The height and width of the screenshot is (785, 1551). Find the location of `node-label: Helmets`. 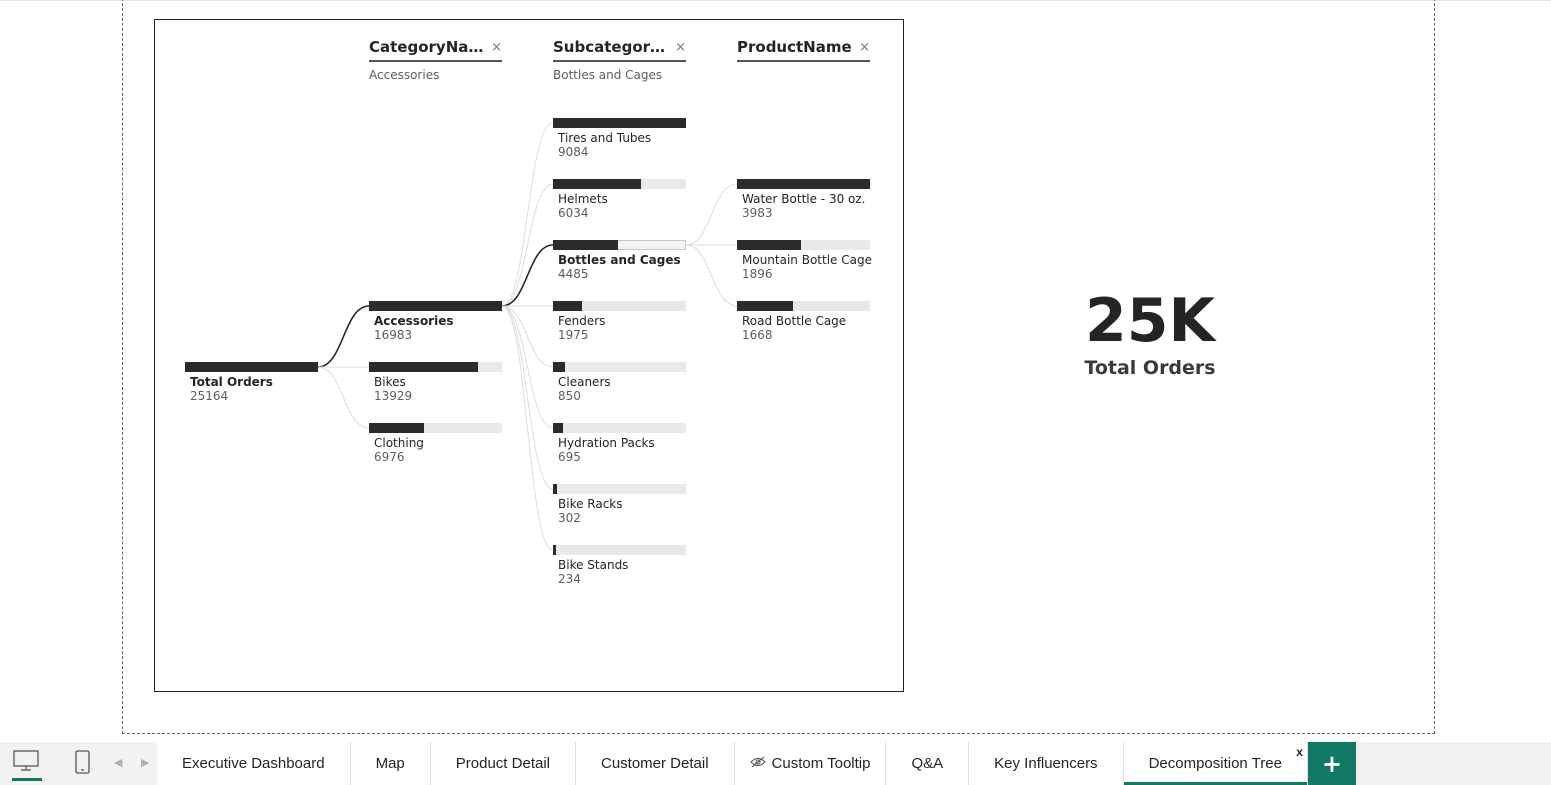

node-label: Helmets is located at coordinates (583, 199).